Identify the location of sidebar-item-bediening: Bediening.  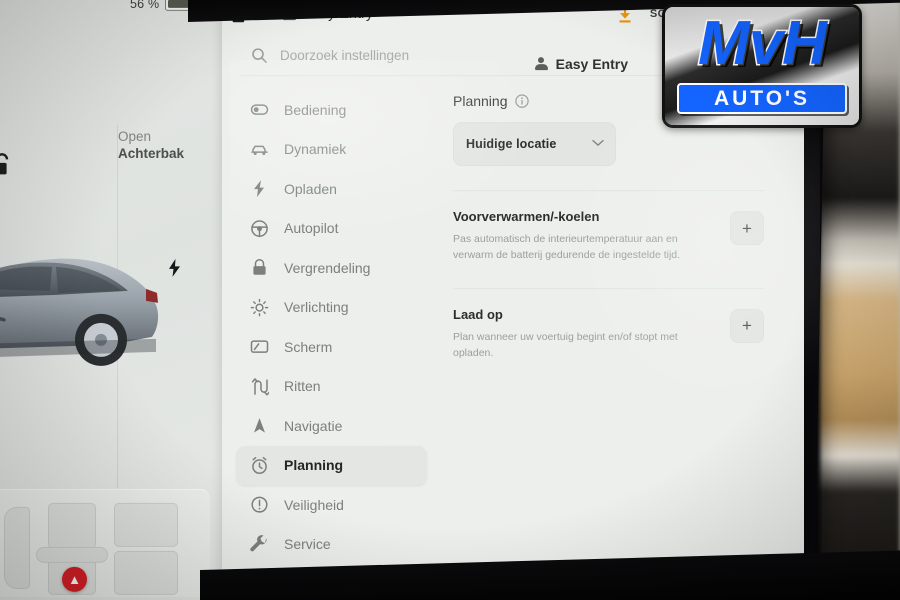
(331, 110).